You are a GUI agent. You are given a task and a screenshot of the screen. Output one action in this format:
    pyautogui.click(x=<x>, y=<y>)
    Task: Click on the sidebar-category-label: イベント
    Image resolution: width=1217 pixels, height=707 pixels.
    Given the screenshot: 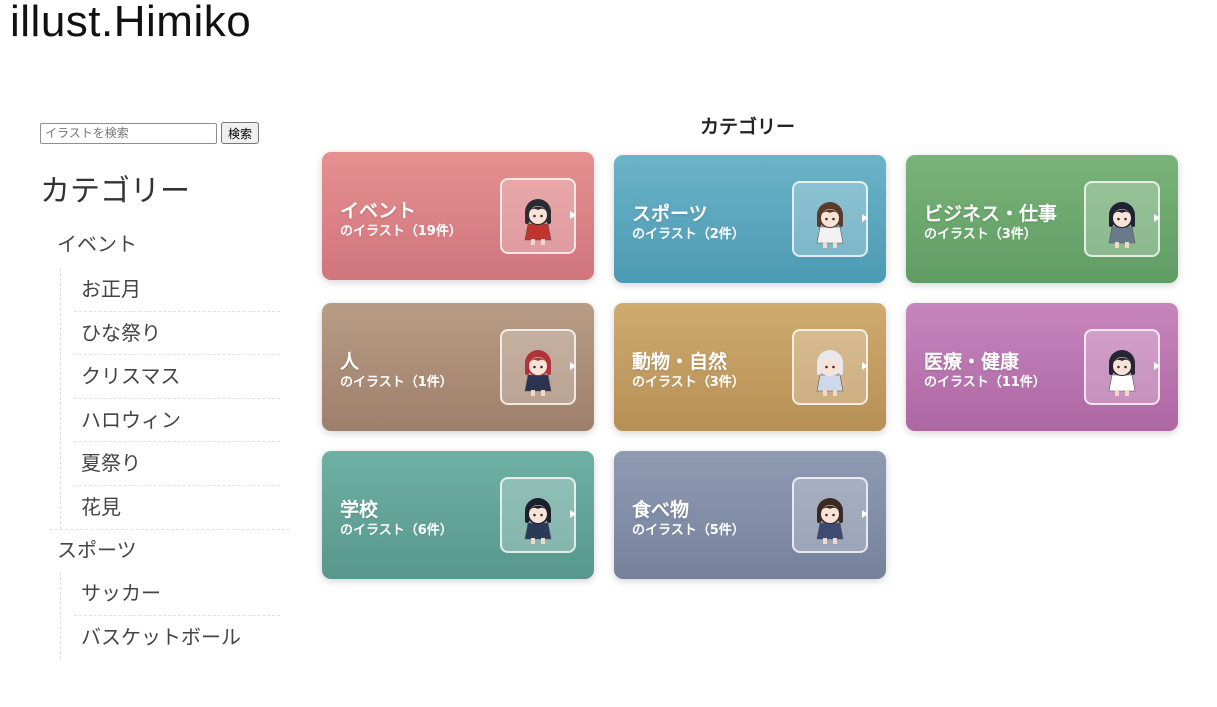 What is the action you would take?
    pyautogui.click(x=165, y=244)
    